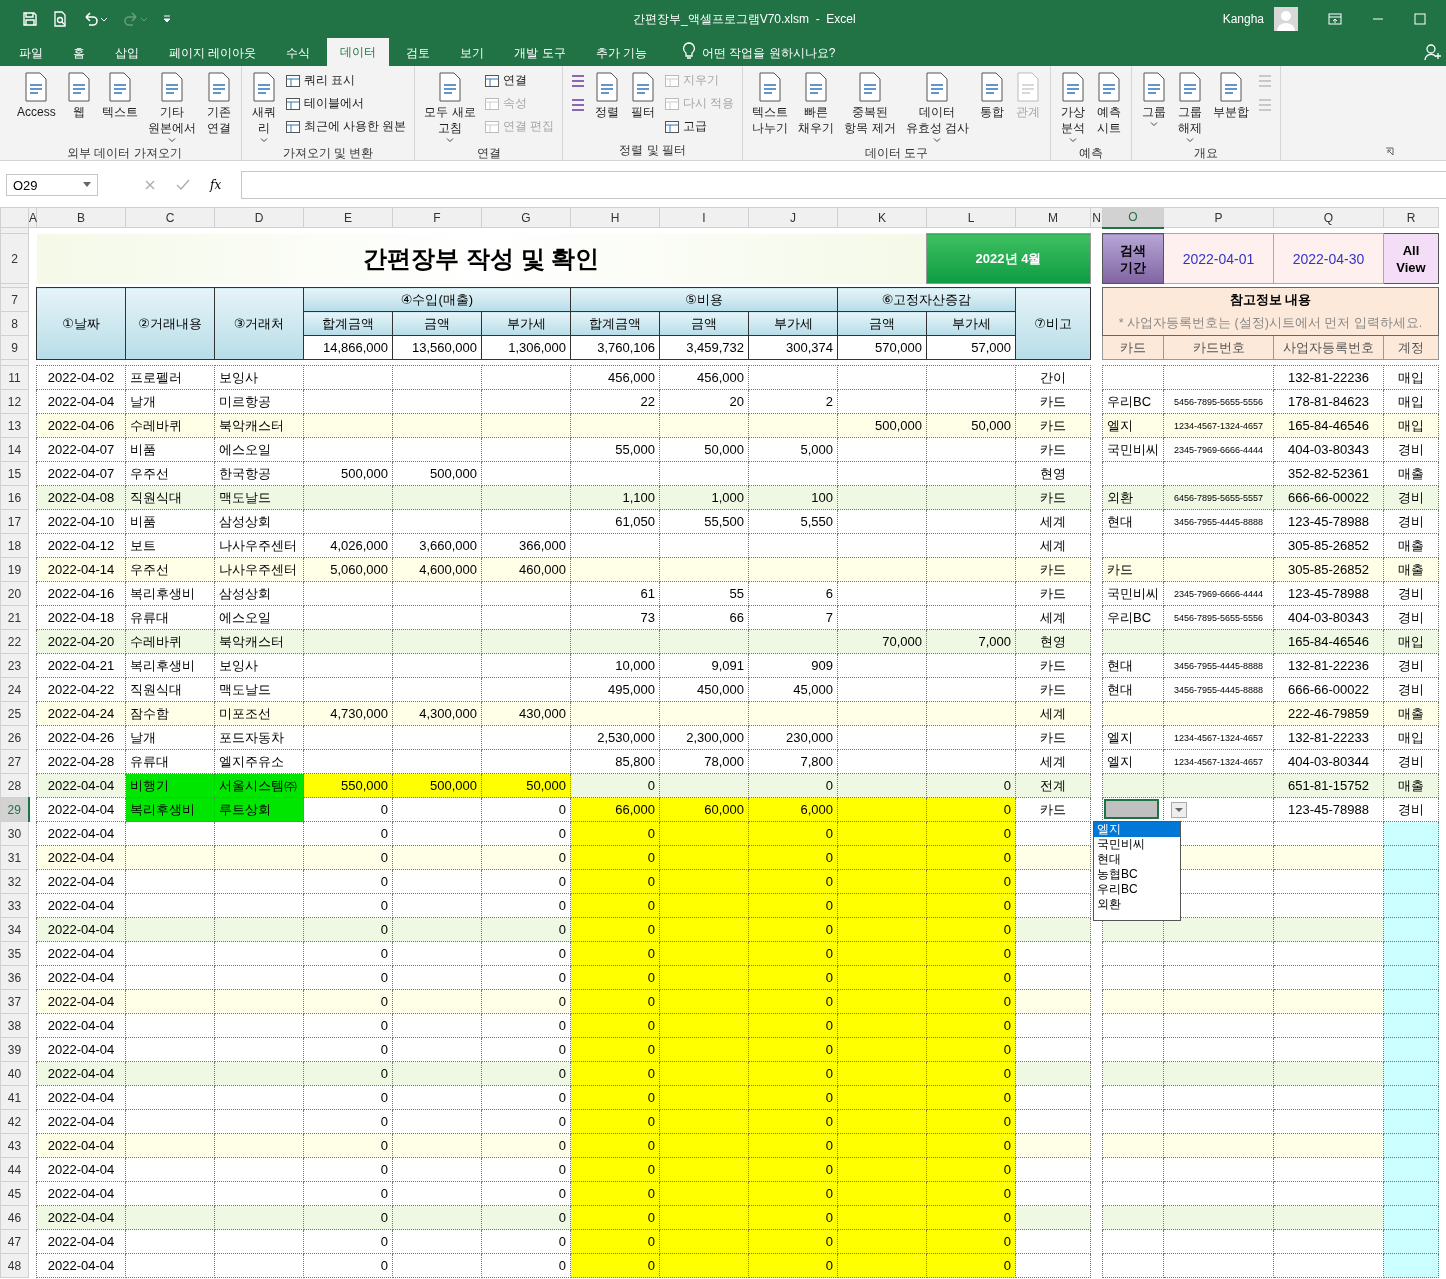 The width and height of the screenshot is (1446, 1279). I want to click on table-cell: 10,000, so click(615, 665).